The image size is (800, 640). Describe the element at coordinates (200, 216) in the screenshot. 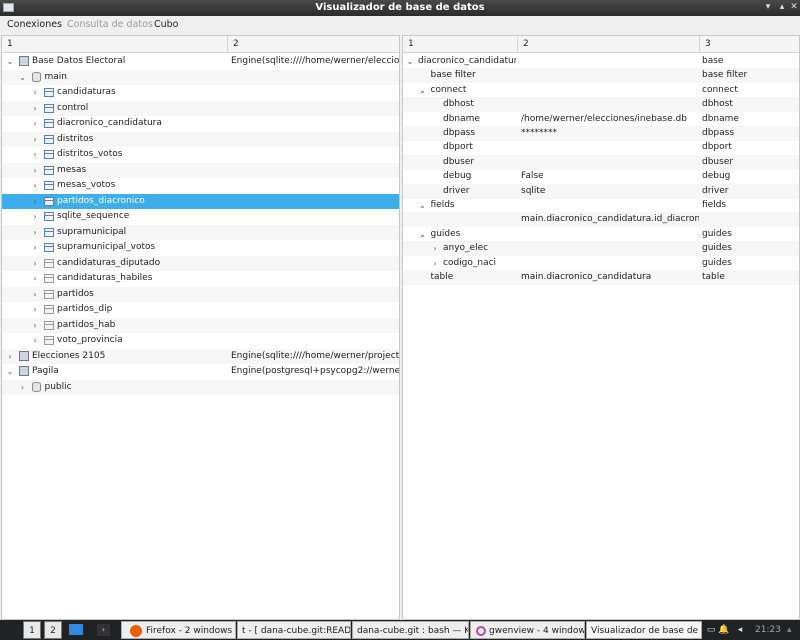

I see `tree-row-sqlite-sequence: › sqlite_sequence` at that location.